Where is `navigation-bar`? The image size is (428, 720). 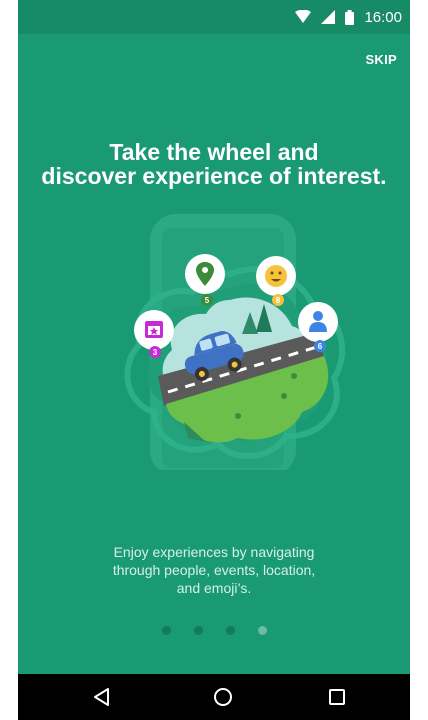
navigation-bar is located at coordinates (214, 697).